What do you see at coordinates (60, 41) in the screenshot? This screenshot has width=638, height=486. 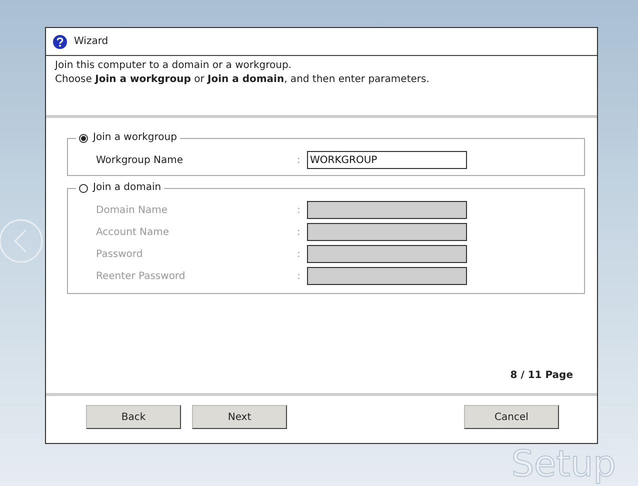 I see `help-icon` at bounding box center [60, 41].